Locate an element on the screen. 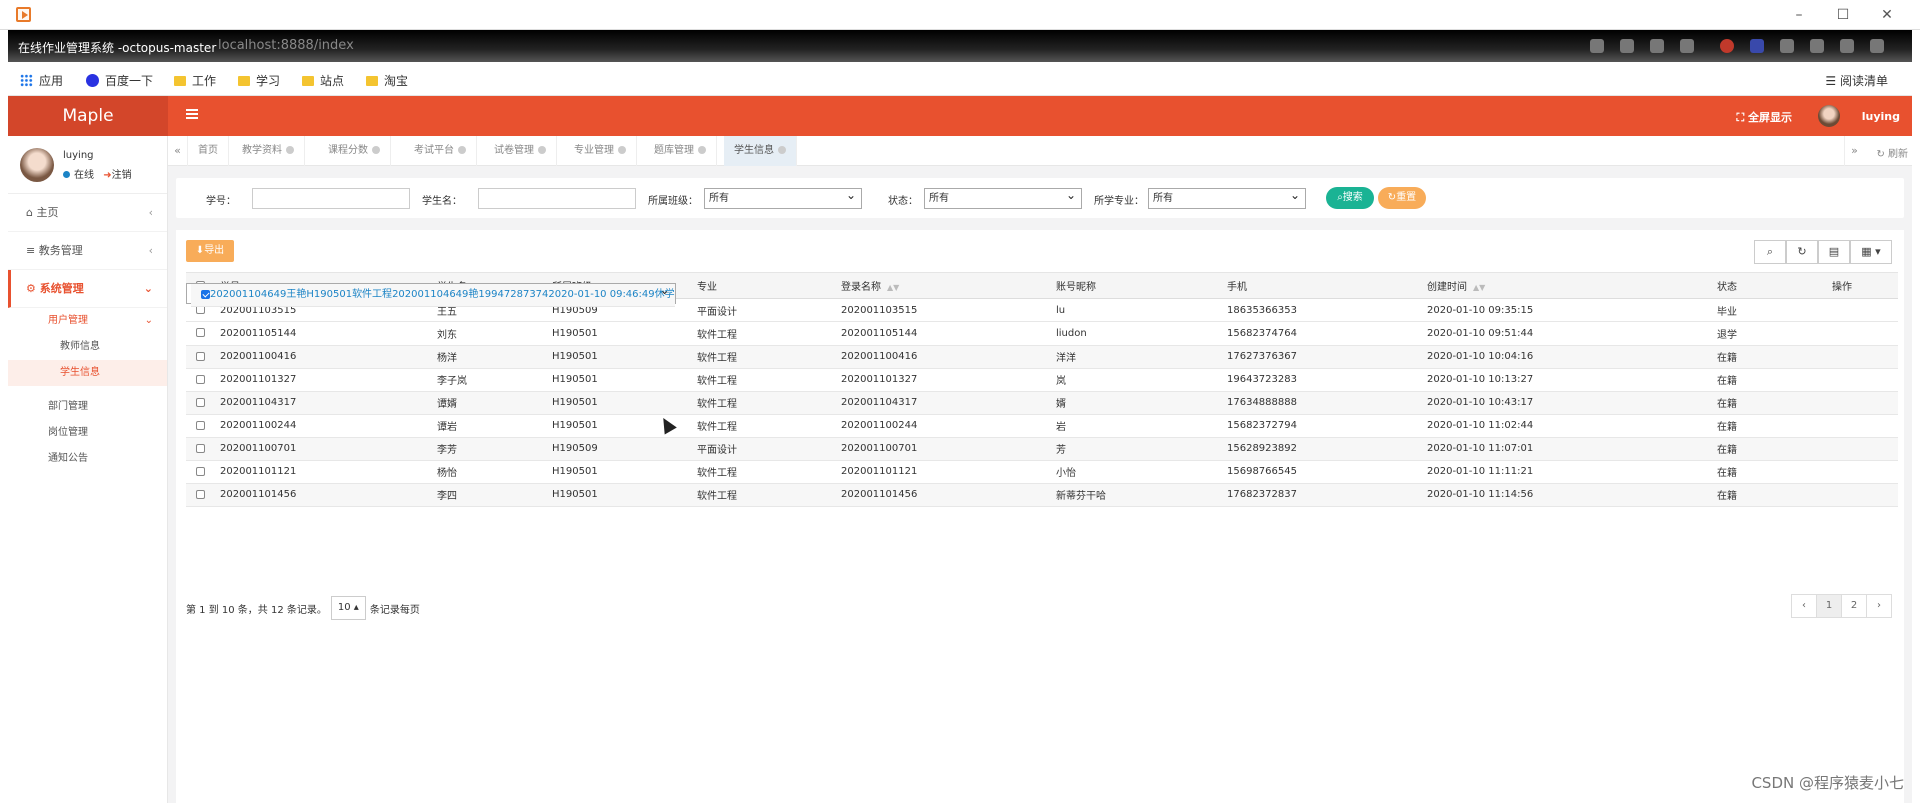 Image resolution: width=1920 pixels, height=803 pixels. bookmark-baidu: 百度一下 is located at coordinates (119, 80).